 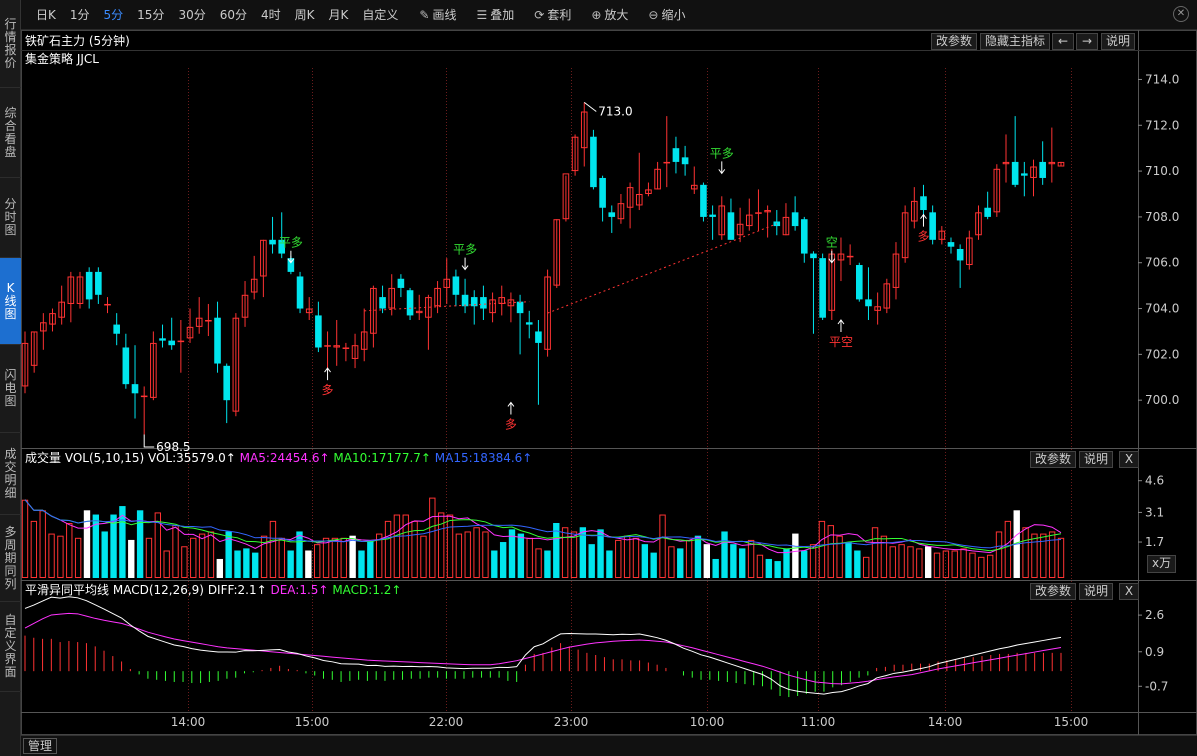 What do you see at coordinates (10, 218) in the screenshot?
I see `sidebar-item-2: 分时图` at bounding box center [10, 218].